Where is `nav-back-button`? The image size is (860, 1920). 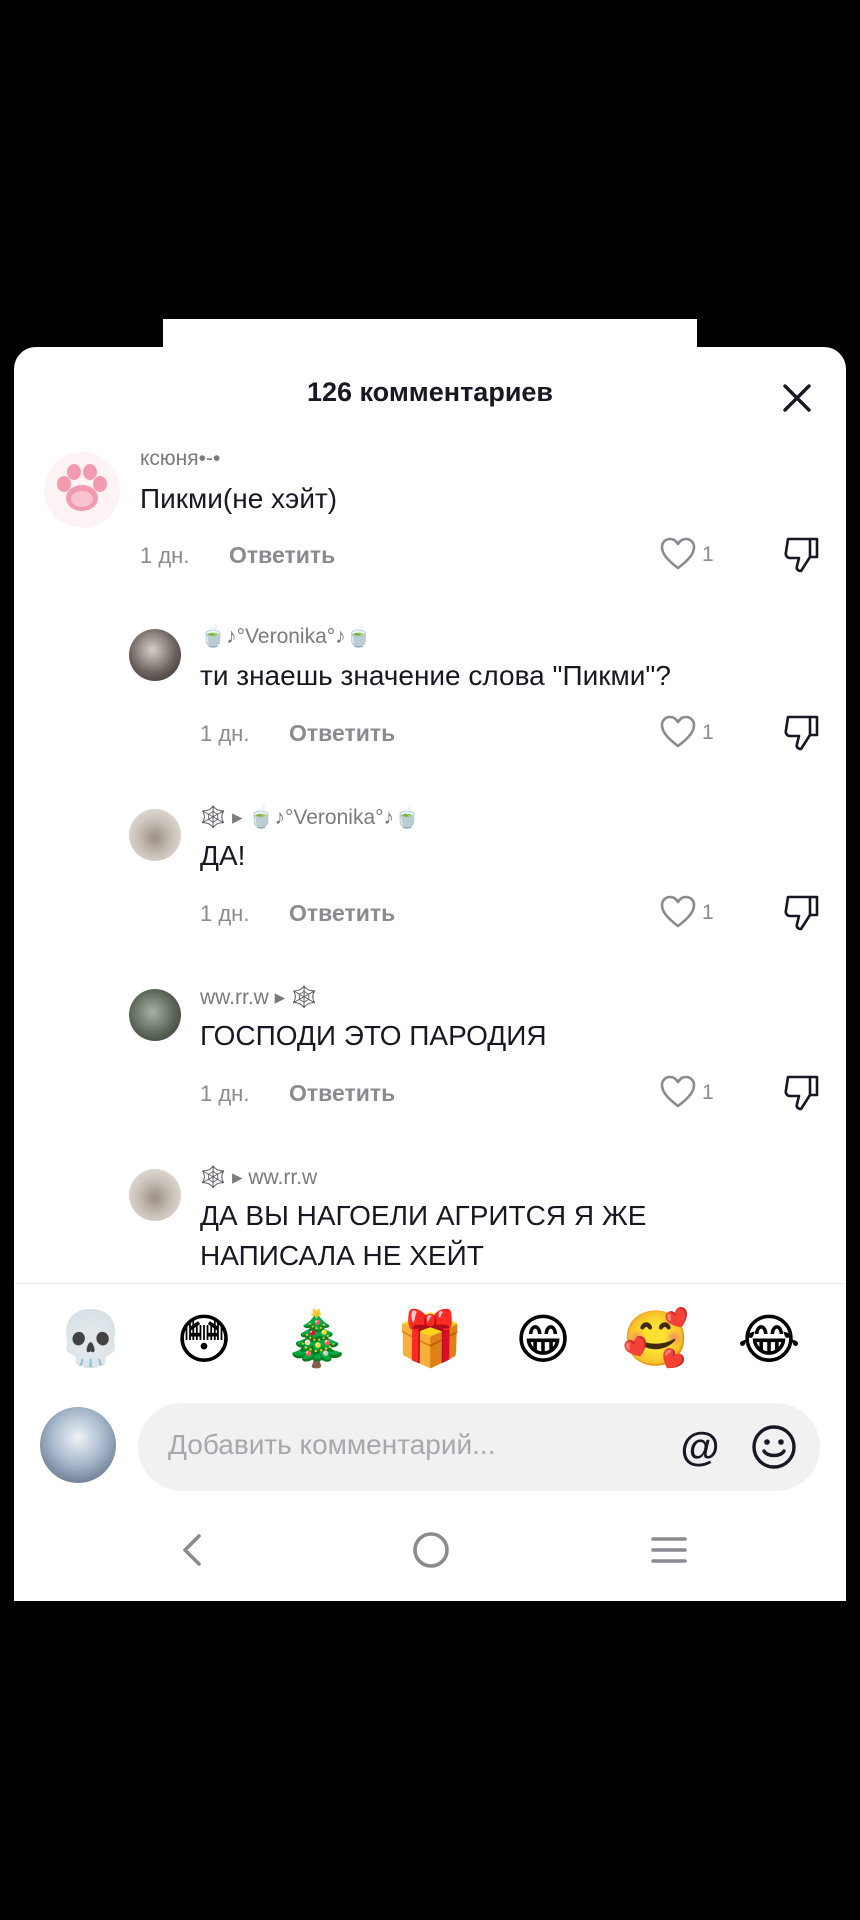 nav-back-button is located at coordinates (193, 1550).